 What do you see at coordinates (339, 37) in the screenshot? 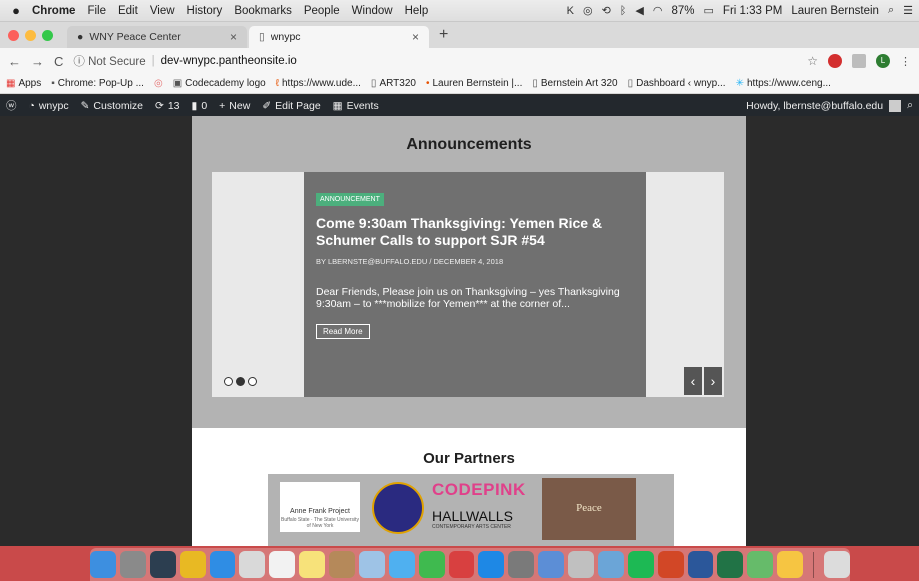
I see `tab-wnypc: ▯ wnypc ×` at bounding box center [339, 37].